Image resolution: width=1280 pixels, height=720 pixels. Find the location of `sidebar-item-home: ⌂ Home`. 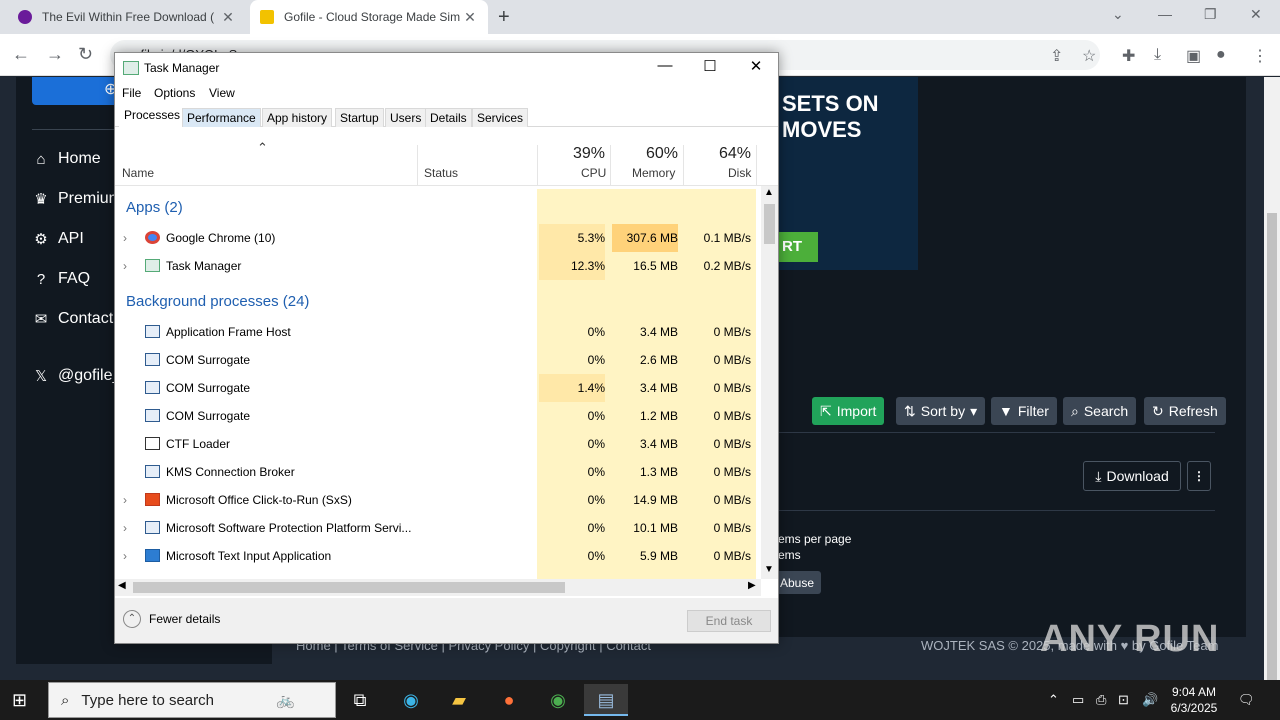

sidebar-item-home: ⌂ Home is located at coordinates (66, 159).